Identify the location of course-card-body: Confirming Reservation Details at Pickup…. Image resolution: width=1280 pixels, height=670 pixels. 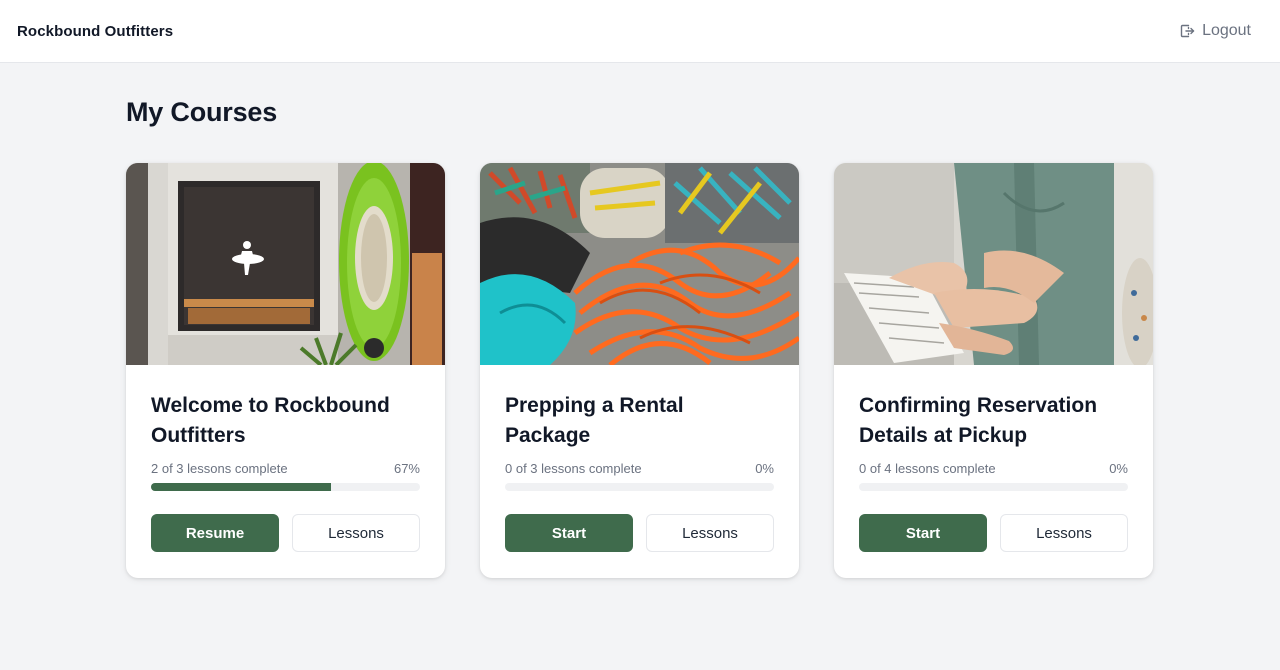
(993, 471).